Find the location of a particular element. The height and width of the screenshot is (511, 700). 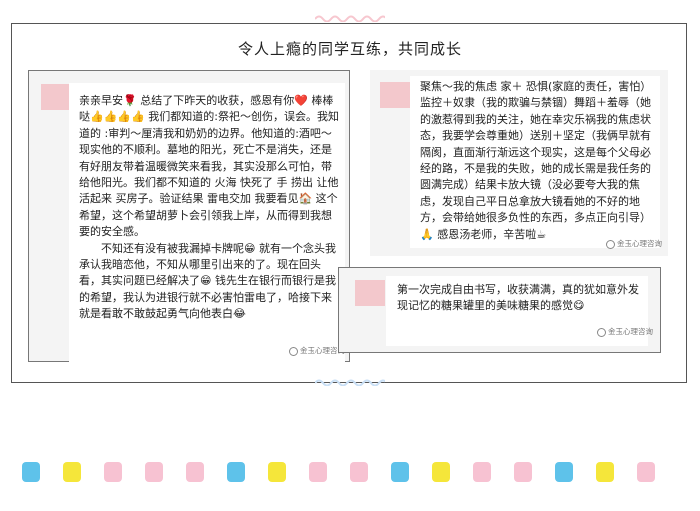

message-text: 第一次完成自由书写，收获满满，真的犹如意外发现记忆的糖果罐里的美味糖果的感觉😋 is located at coordinates (518, 298).